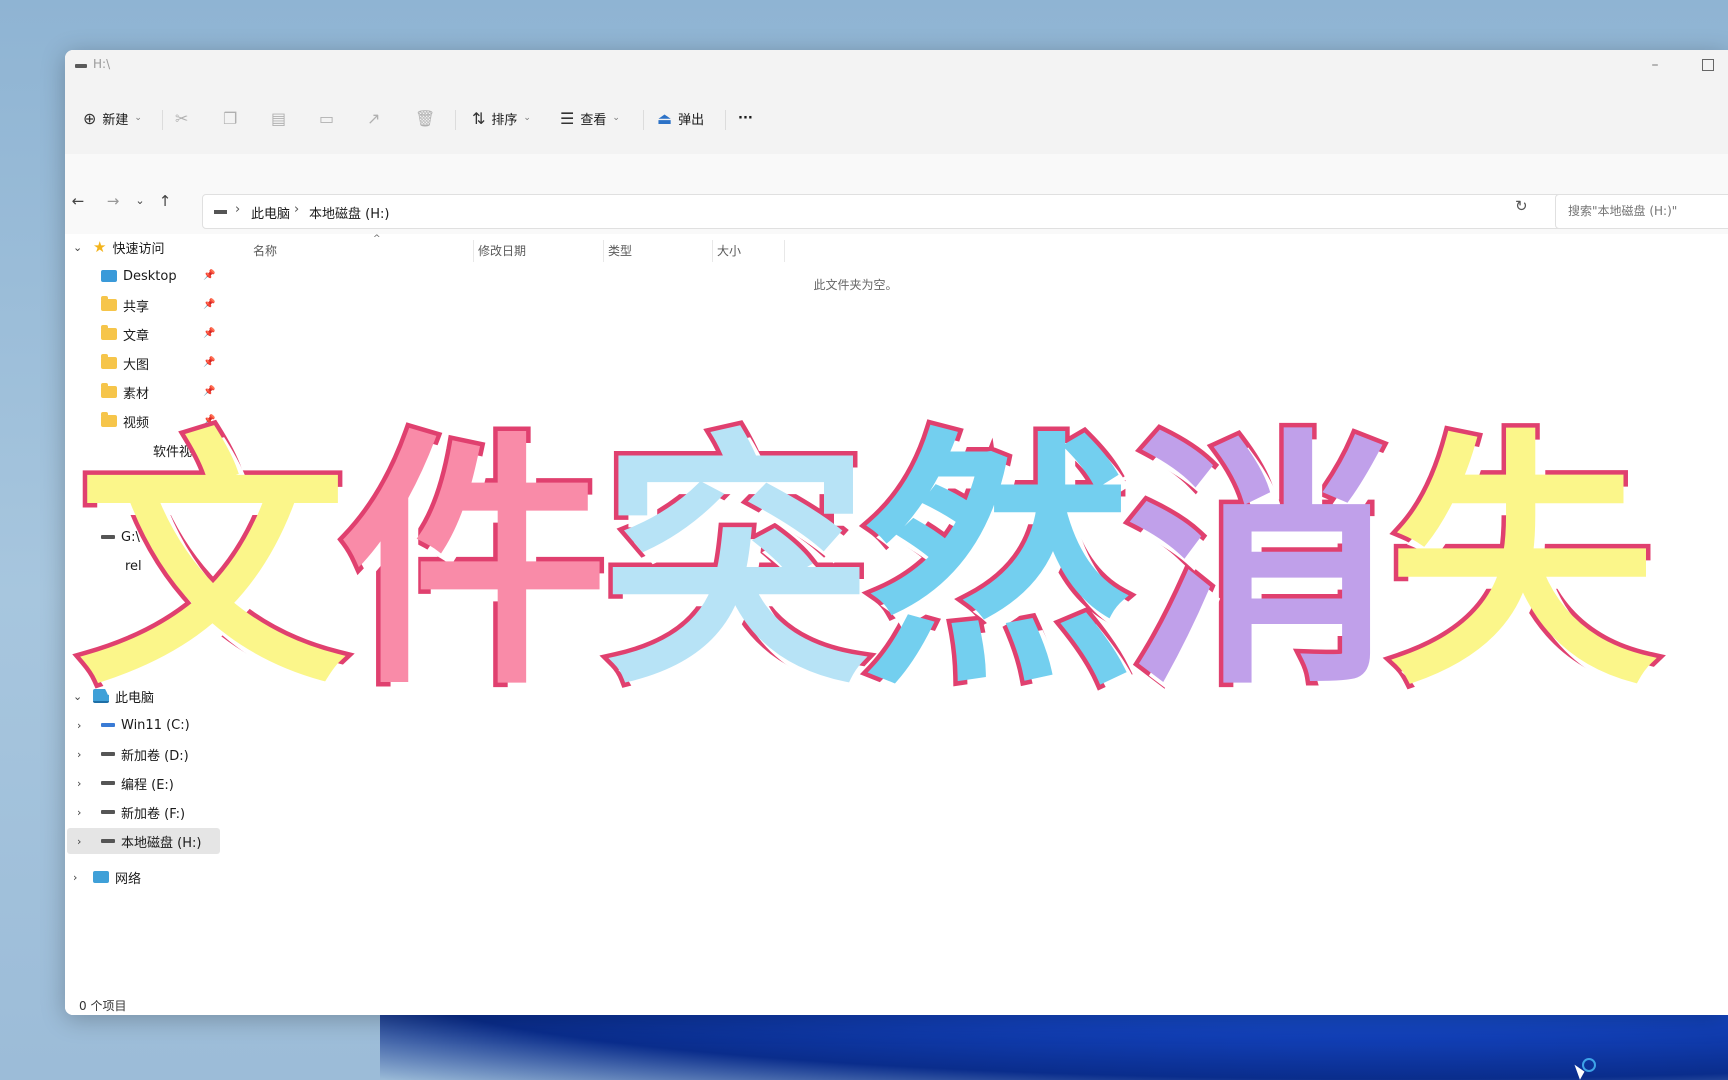 Image resolution: width=1728 pixels, height=1080 pixels. Describe the element at coordinates (230, 118) in the screenshot. I see `copy-button: ❐` at that location.